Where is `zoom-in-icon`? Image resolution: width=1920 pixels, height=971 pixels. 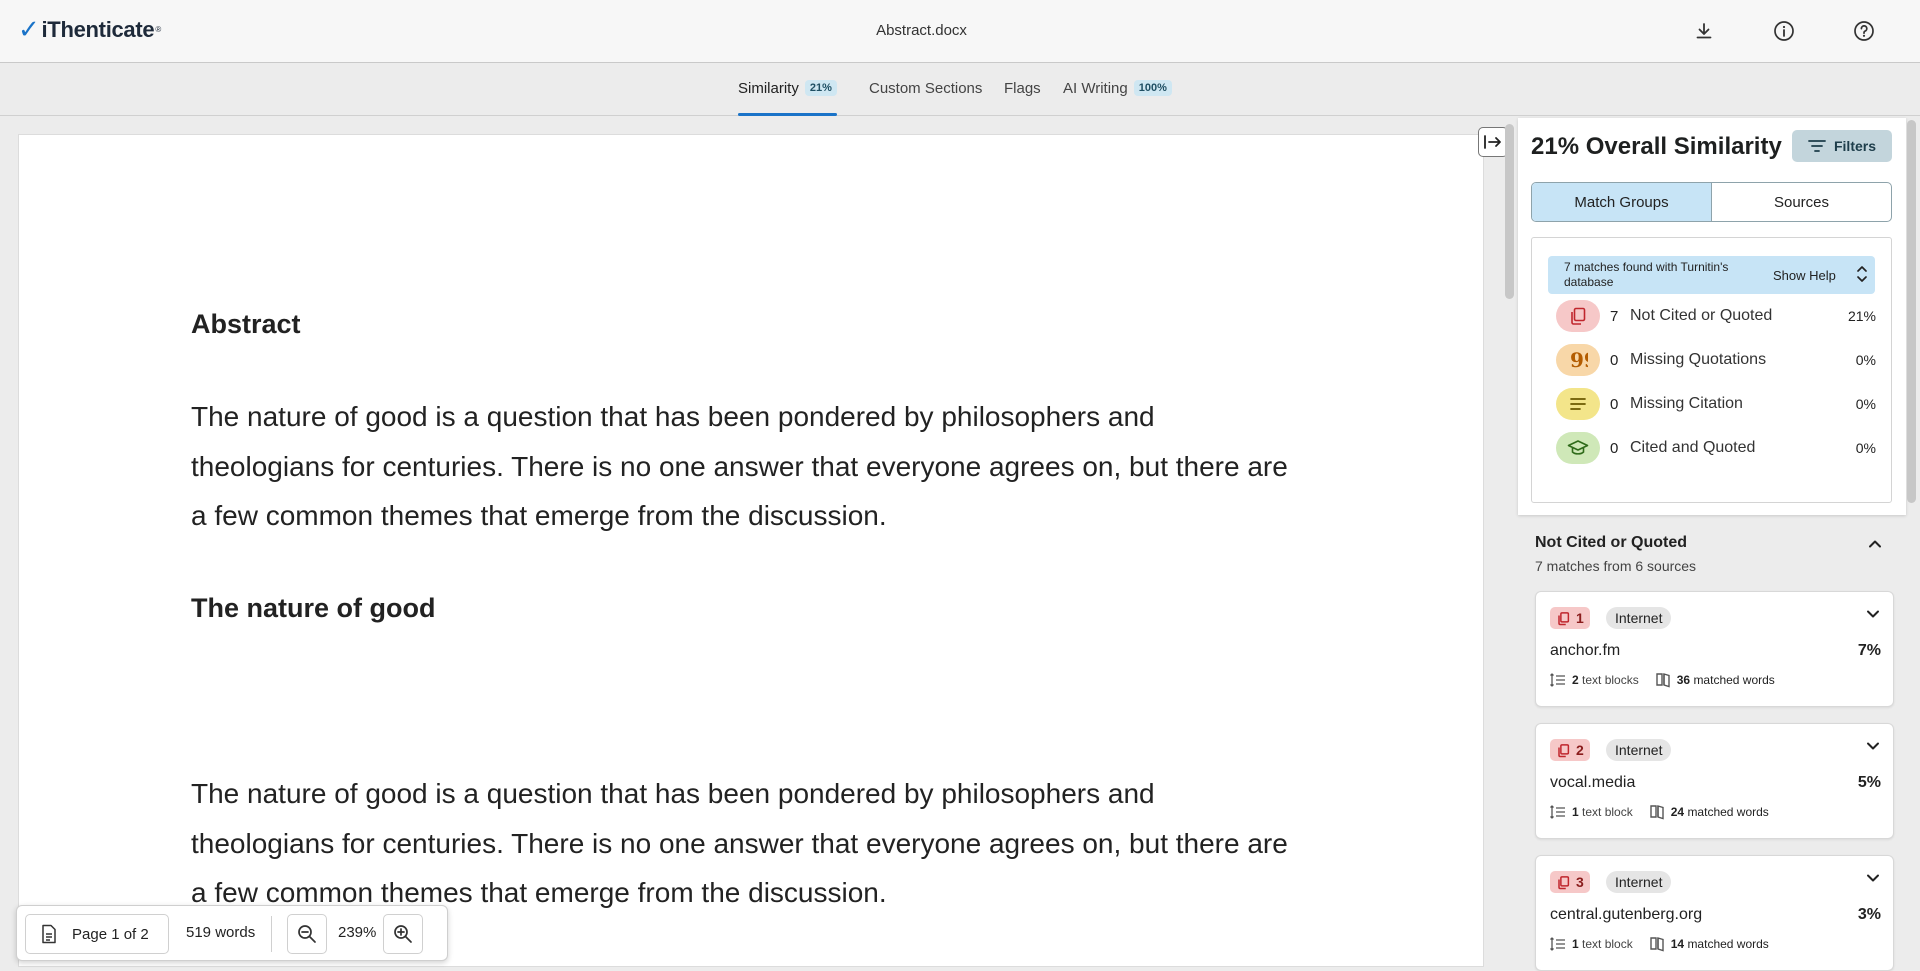 zoom-in-icon is located at coordinates (403, 934).